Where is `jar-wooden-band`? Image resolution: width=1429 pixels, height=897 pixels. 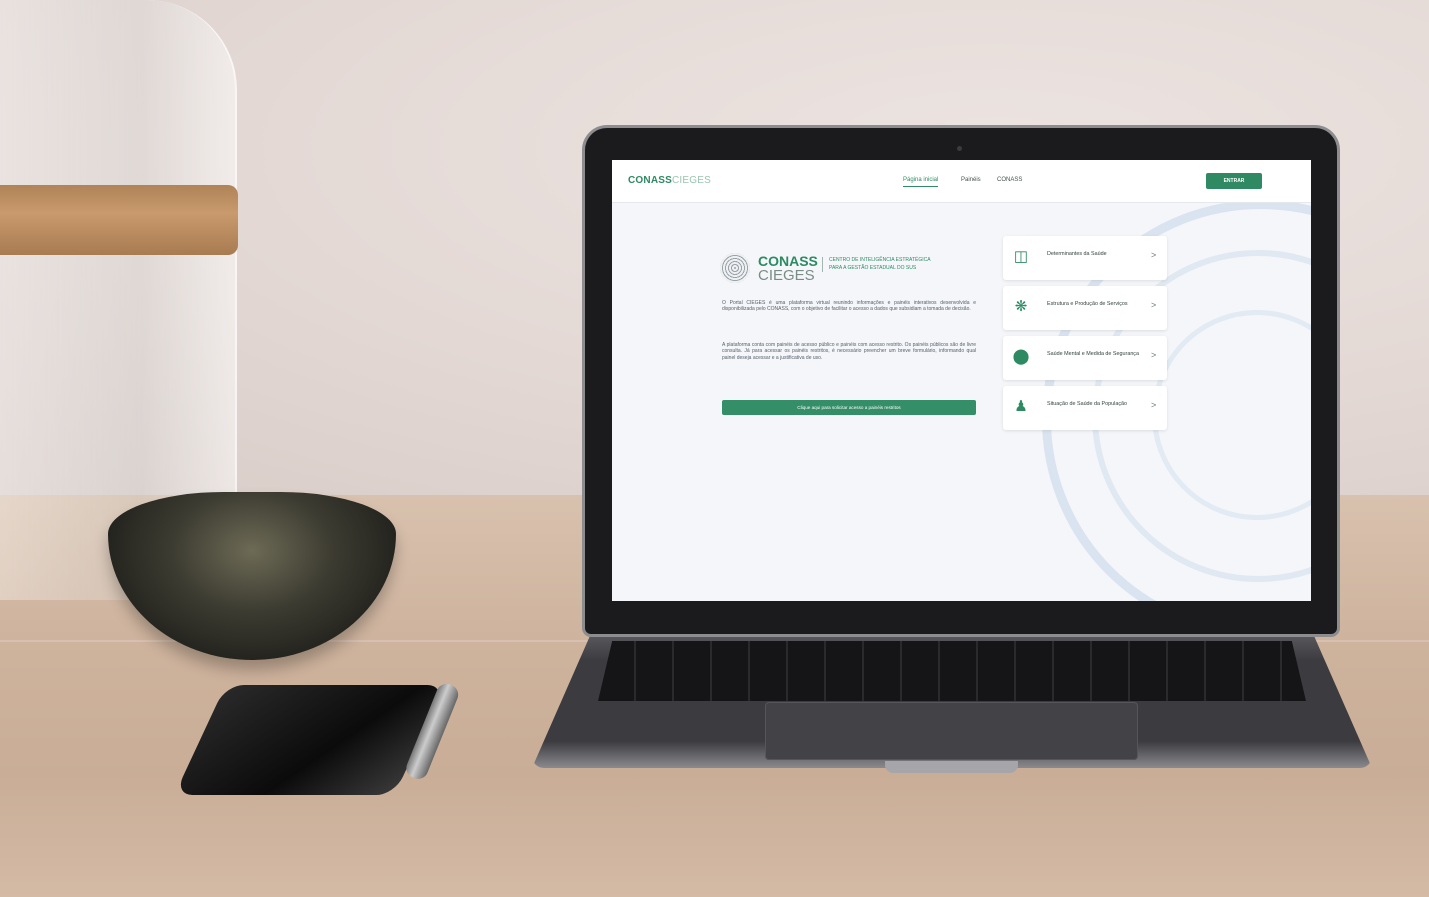
jar-wooden-band is located at coordinates (119, 220).